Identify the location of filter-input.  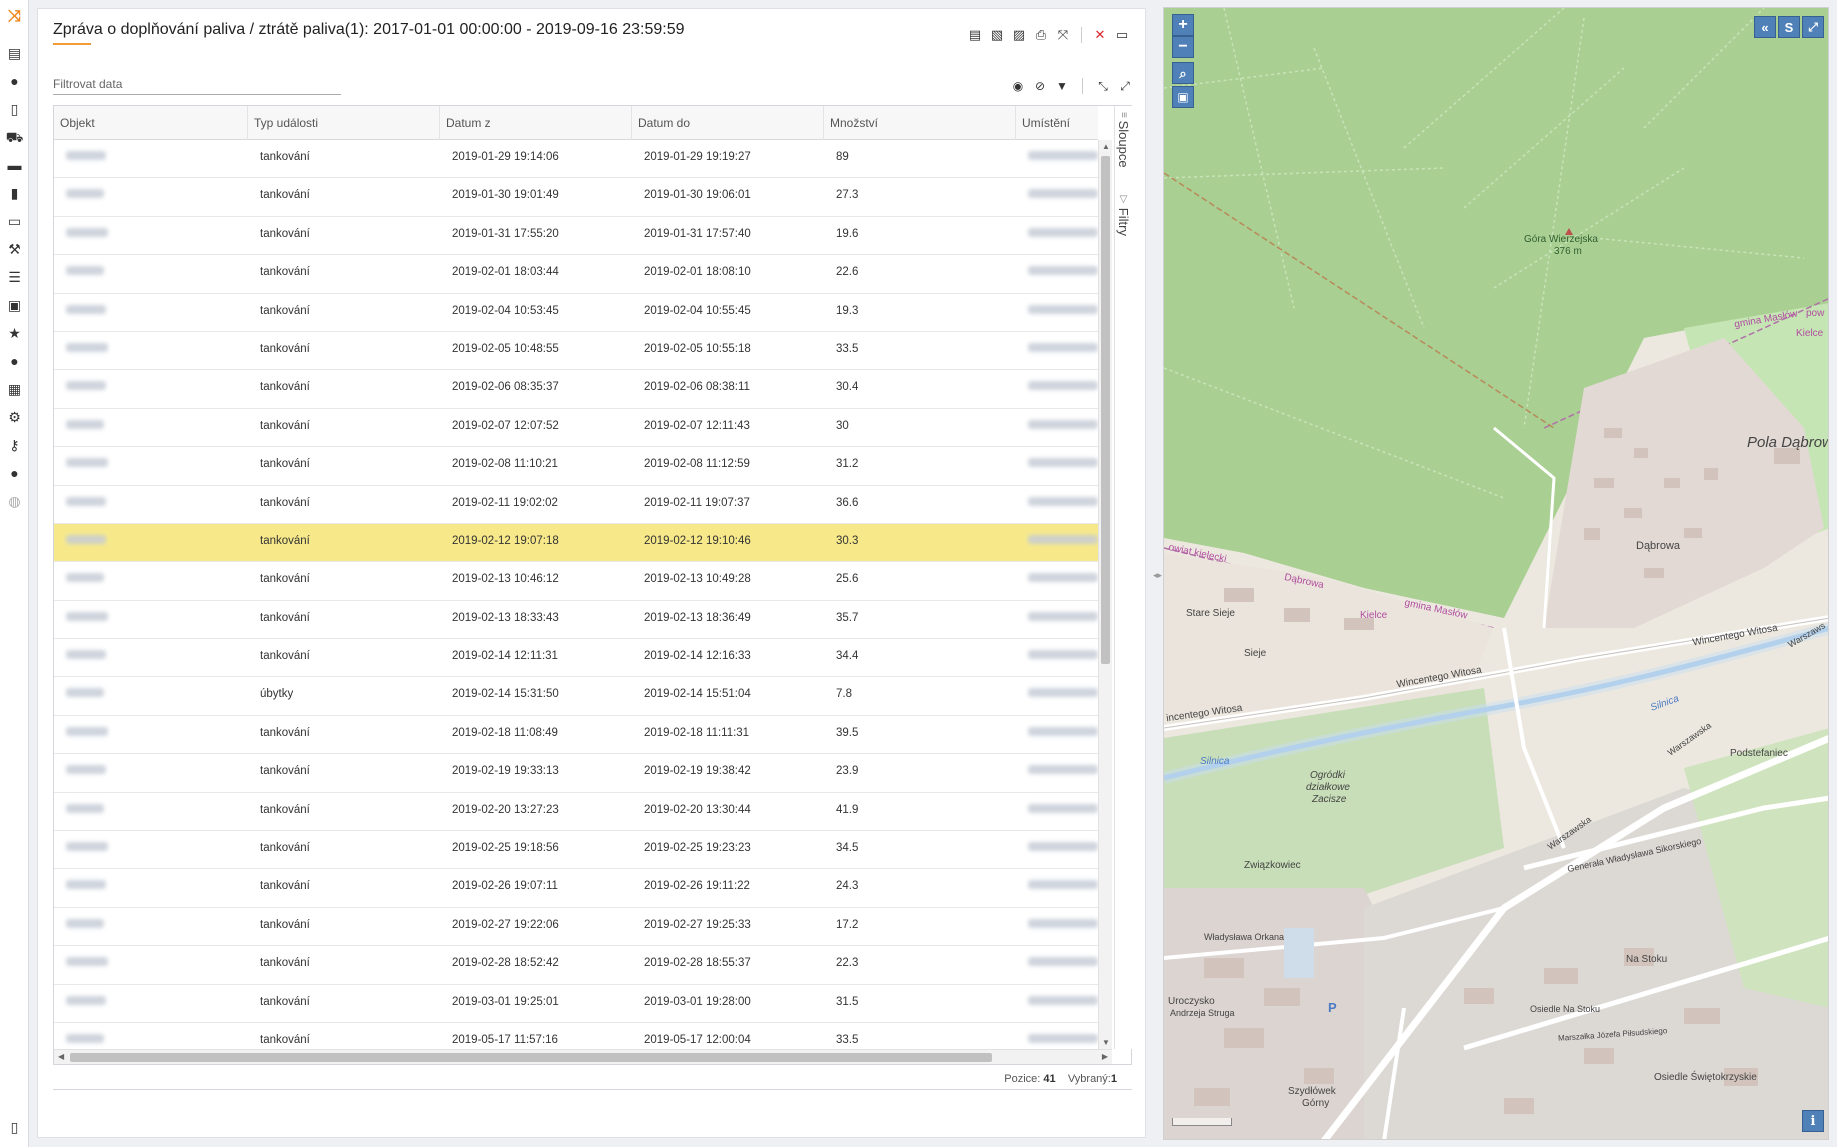
(197, 84).